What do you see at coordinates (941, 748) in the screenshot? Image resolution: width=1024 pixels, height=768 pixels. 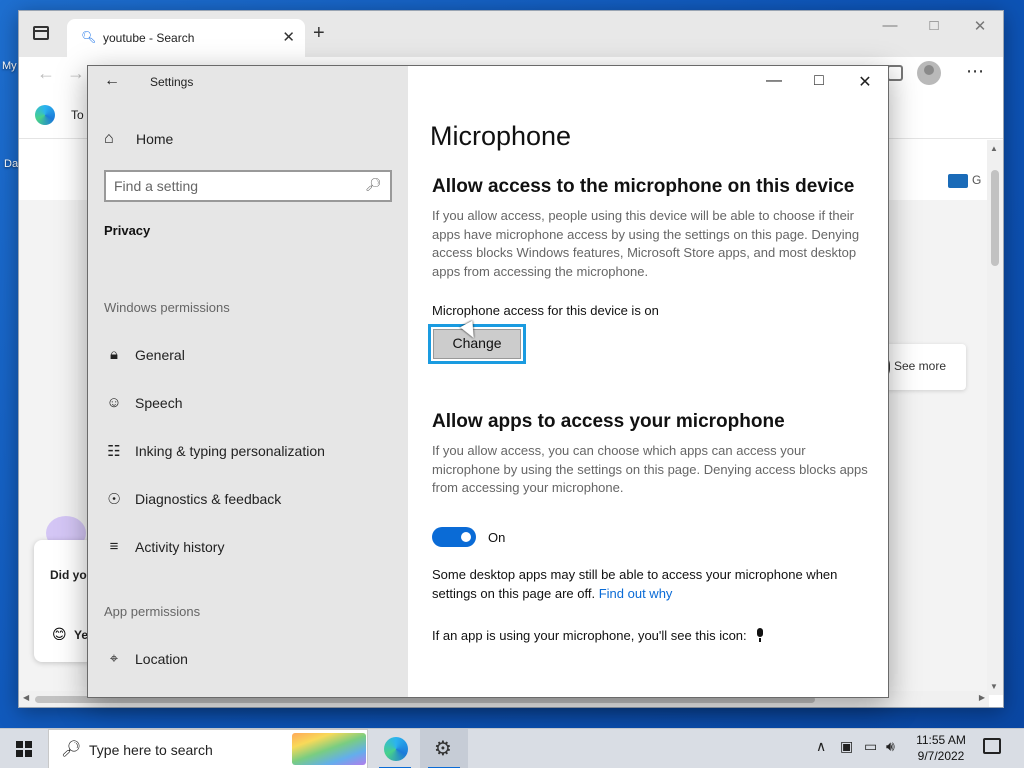 I see `system-clock: 11:55 AM 9/7/2022` at bounding box center [941, 748].